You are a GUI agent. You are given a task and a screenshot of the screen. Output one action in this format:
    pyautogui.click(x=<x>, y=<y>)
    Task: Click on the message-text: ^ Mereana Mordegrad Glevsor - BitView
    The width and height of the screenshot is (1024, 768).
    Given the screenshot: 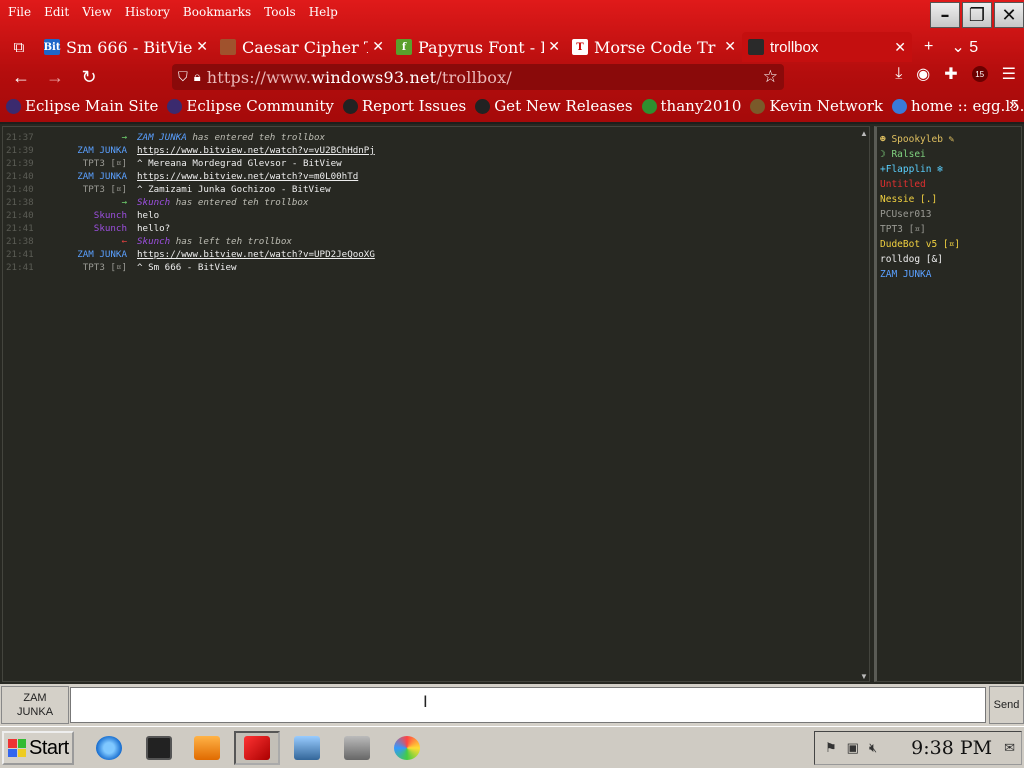 What is the action you would take?
    pyautogui.click(x=239, y=163)
    